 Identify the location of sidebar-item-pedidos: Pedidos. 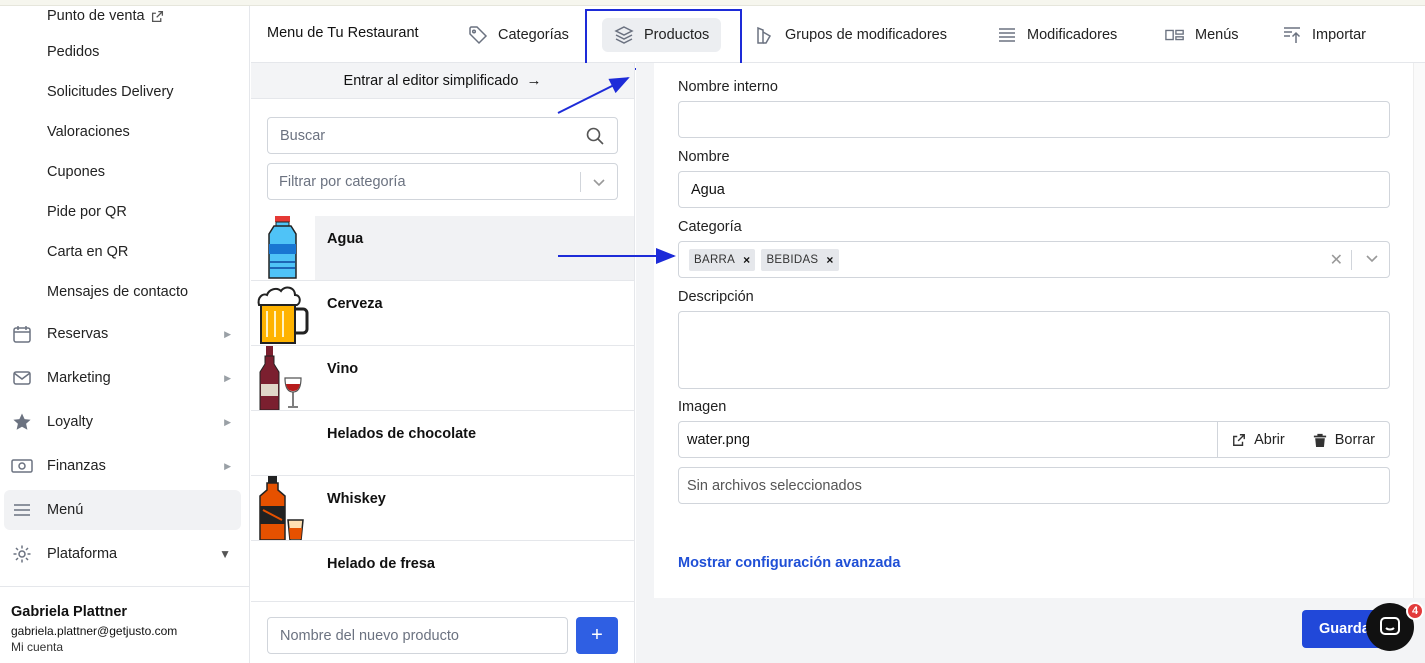
(73, 52).